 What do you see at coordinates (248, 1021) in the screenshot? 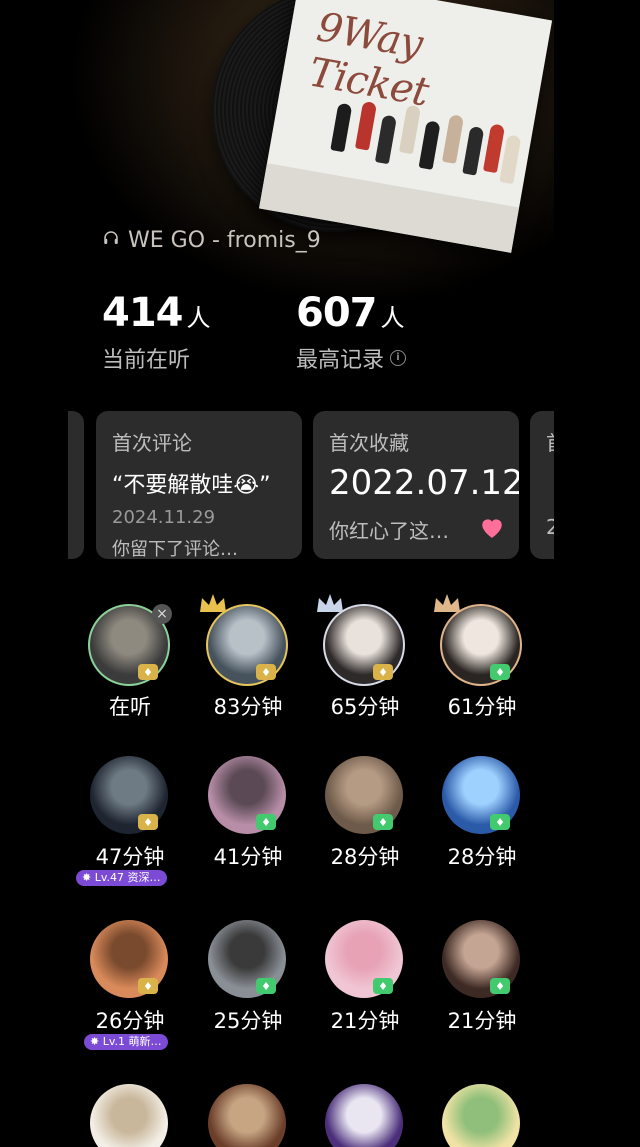
I see `listen-minutes: 25分钟` at bounding box center [248, 1021].